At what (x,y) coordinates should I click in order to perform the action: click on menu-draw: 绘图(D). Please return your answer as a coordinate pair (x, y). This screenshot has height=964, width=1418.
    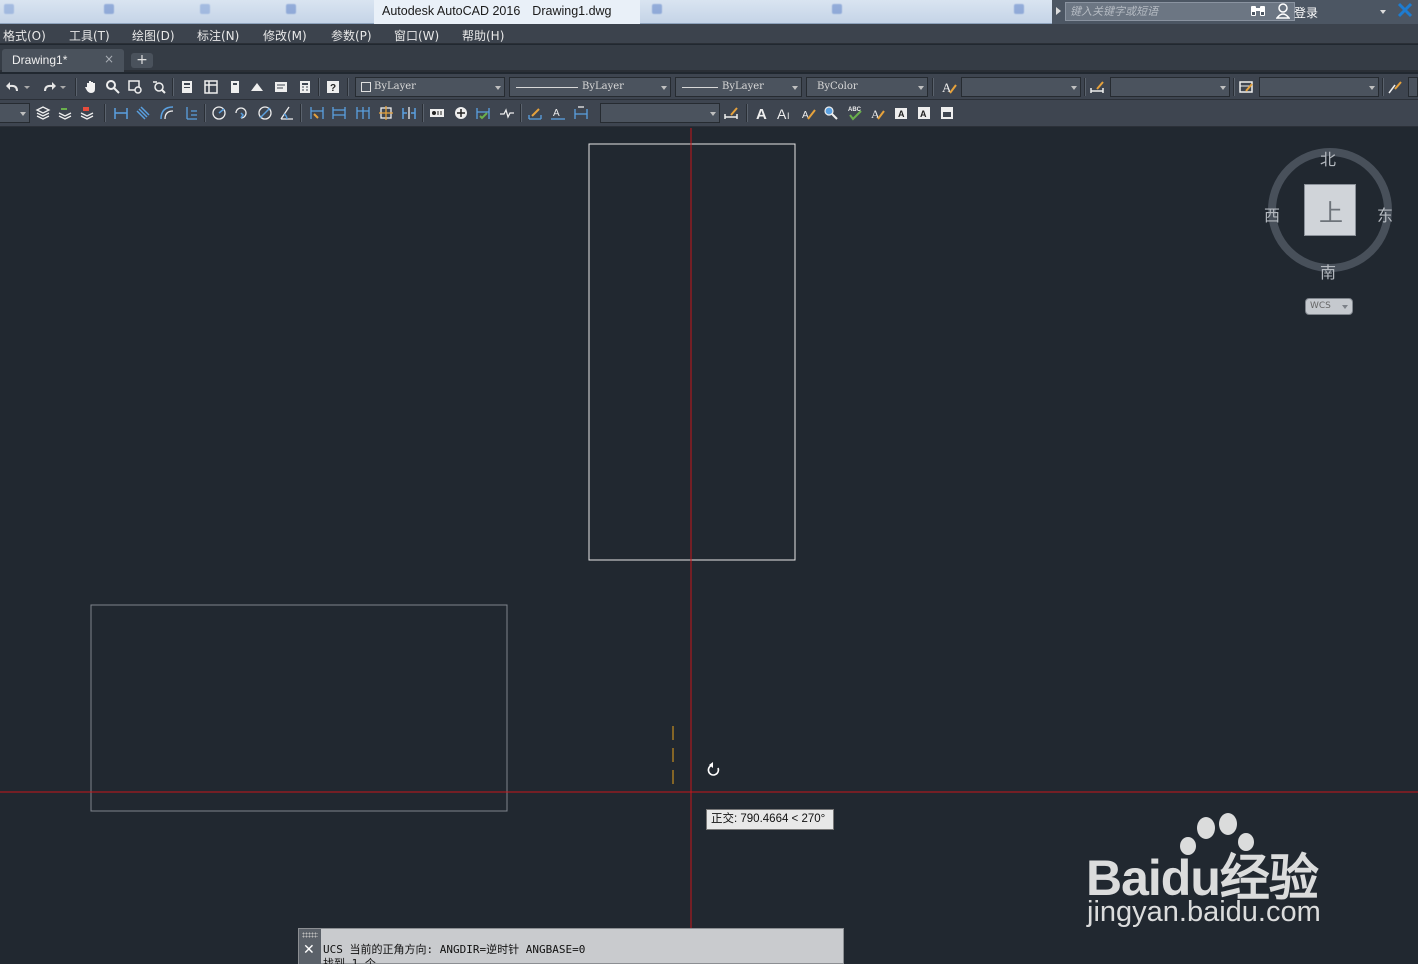
    Looking at the image, I should click on (153, 35).